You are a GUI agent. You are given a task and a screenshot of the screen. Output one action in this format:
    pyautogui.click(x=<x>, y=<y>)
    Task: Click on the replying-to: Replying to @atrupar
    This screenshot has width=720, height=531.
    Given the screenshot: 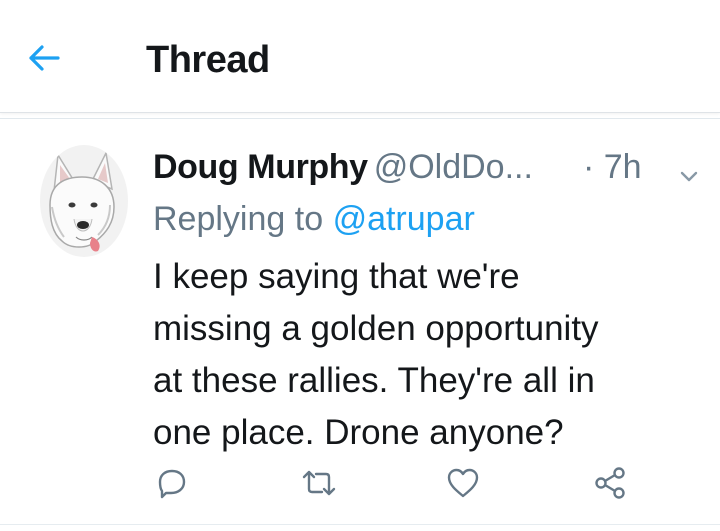 What is the action you would take?
    pyautogui.click(x=314, y=219)
    